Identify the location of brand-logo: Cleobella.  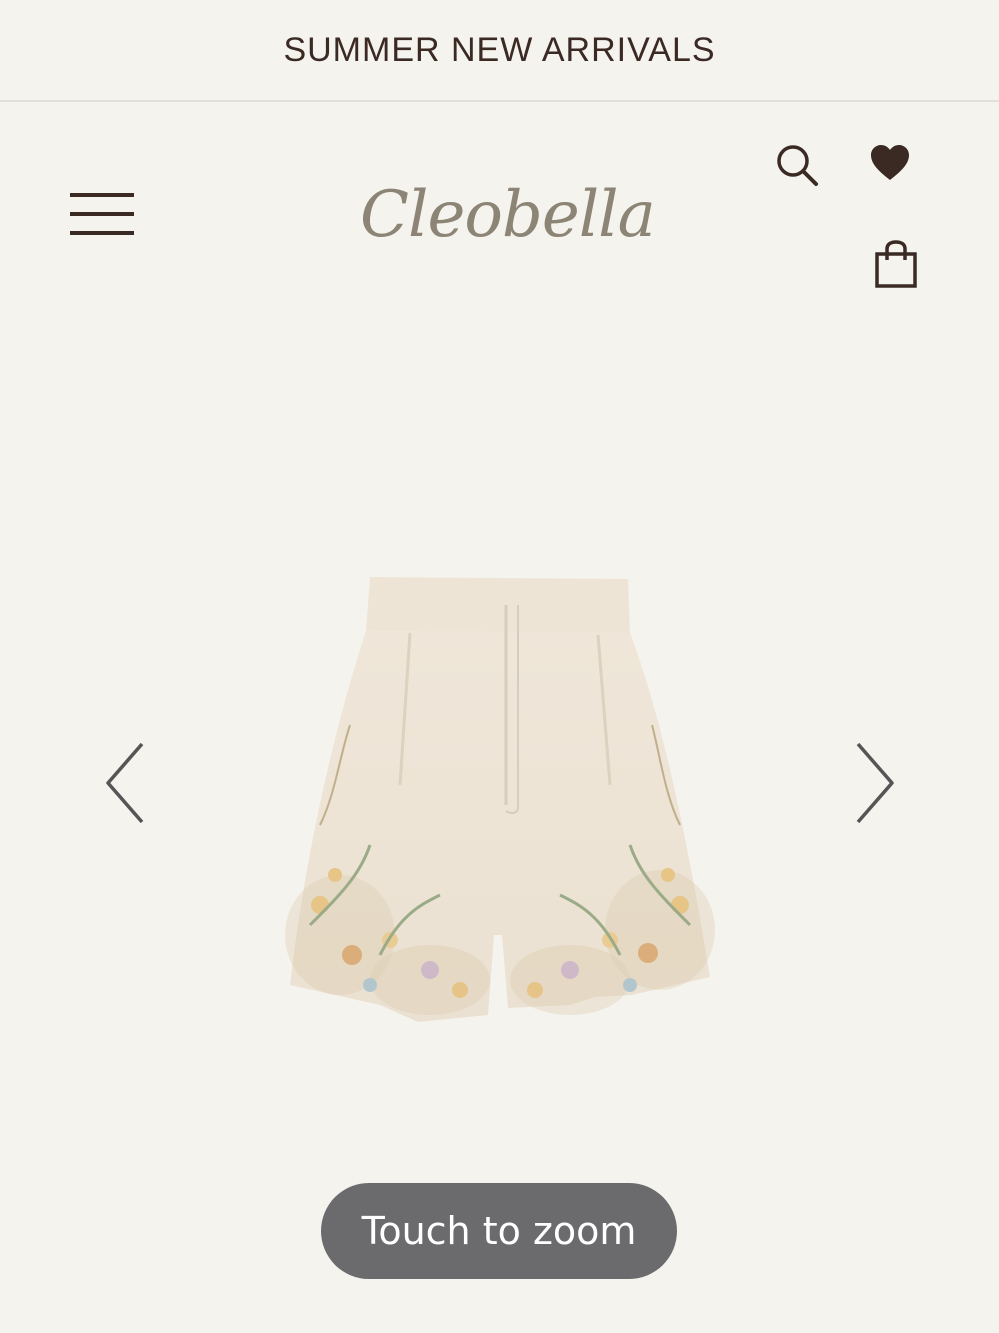
(508, 215).